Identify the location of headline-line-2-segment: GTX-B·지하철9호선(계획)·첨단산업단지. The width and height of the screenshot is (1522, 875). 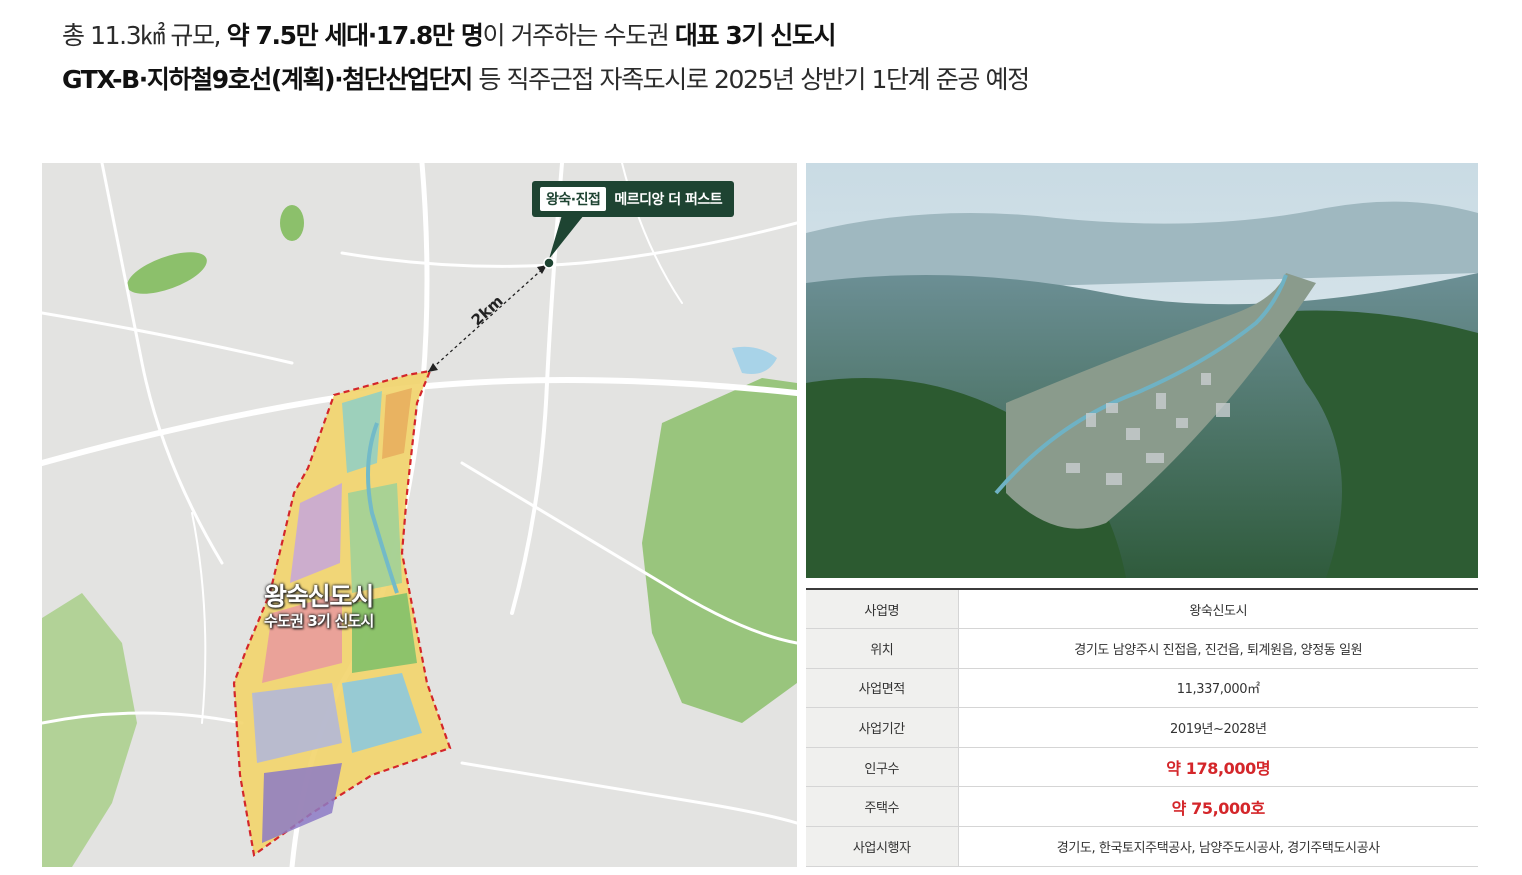
(267, 79).